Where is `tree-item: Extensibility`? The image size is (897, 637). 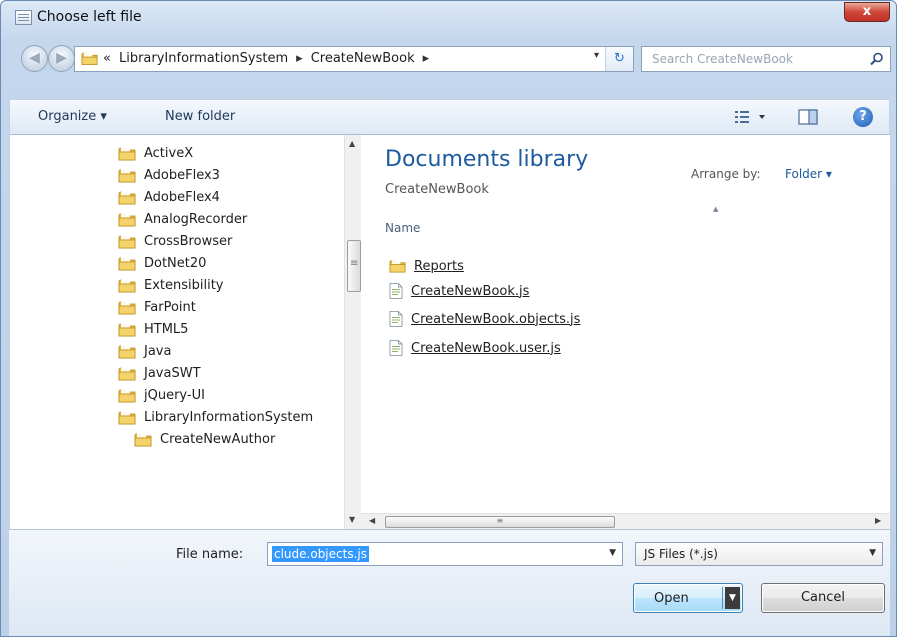
tree-item: Extensibility is located at coordinates (171, 285).